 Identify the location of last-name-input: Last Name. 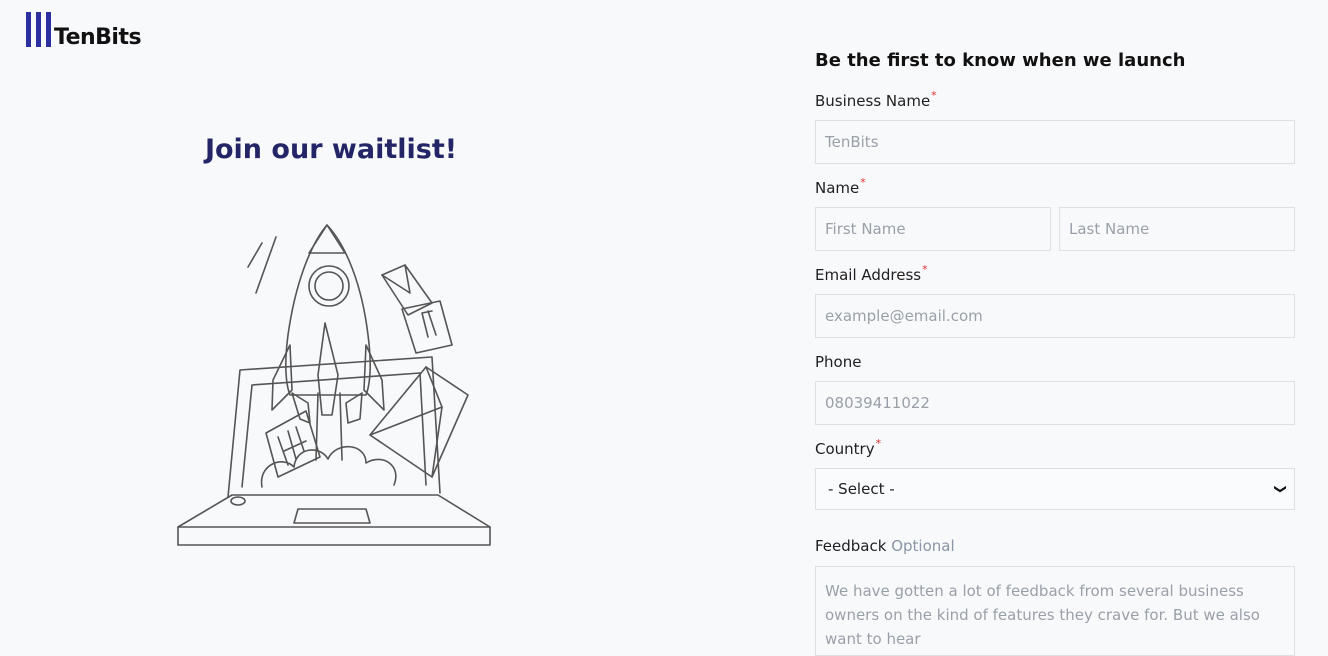
(1177, 229).